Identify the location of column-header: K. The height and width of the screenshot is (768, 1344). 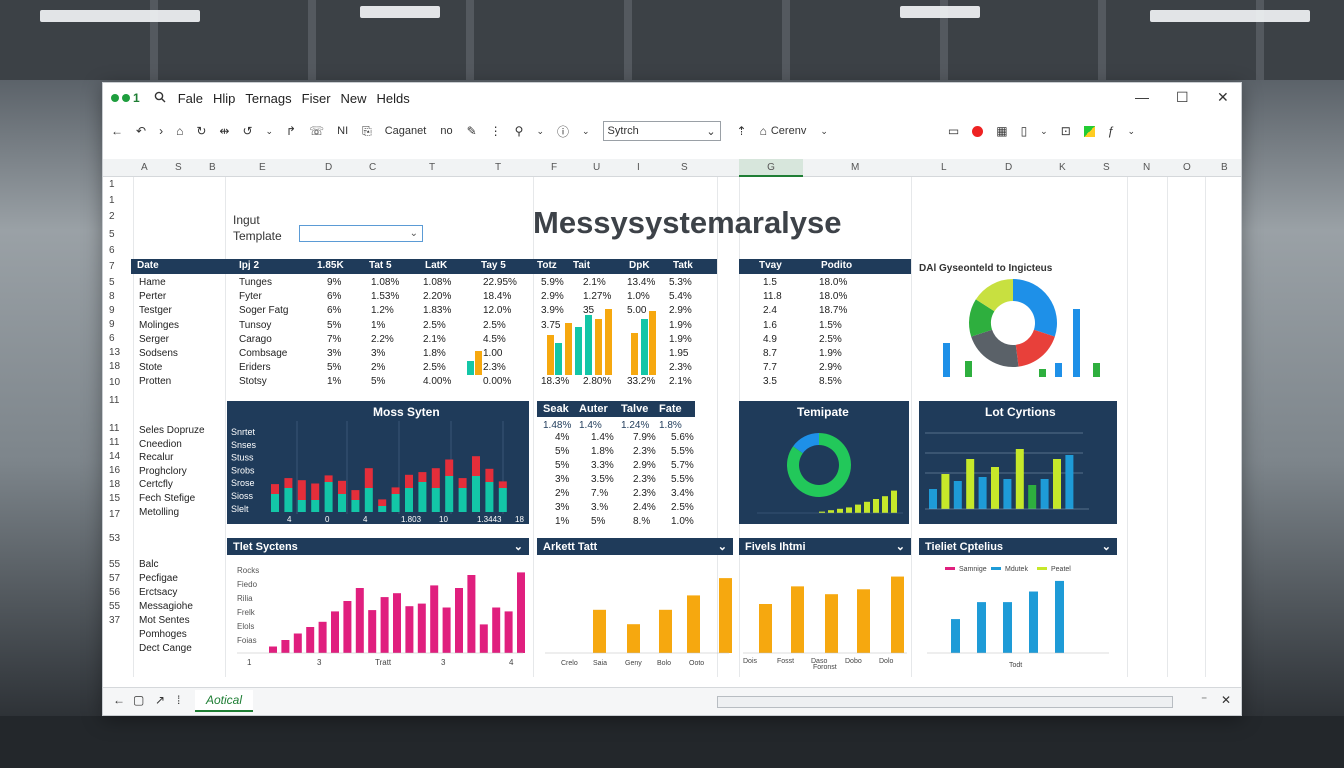
(1062, 167).